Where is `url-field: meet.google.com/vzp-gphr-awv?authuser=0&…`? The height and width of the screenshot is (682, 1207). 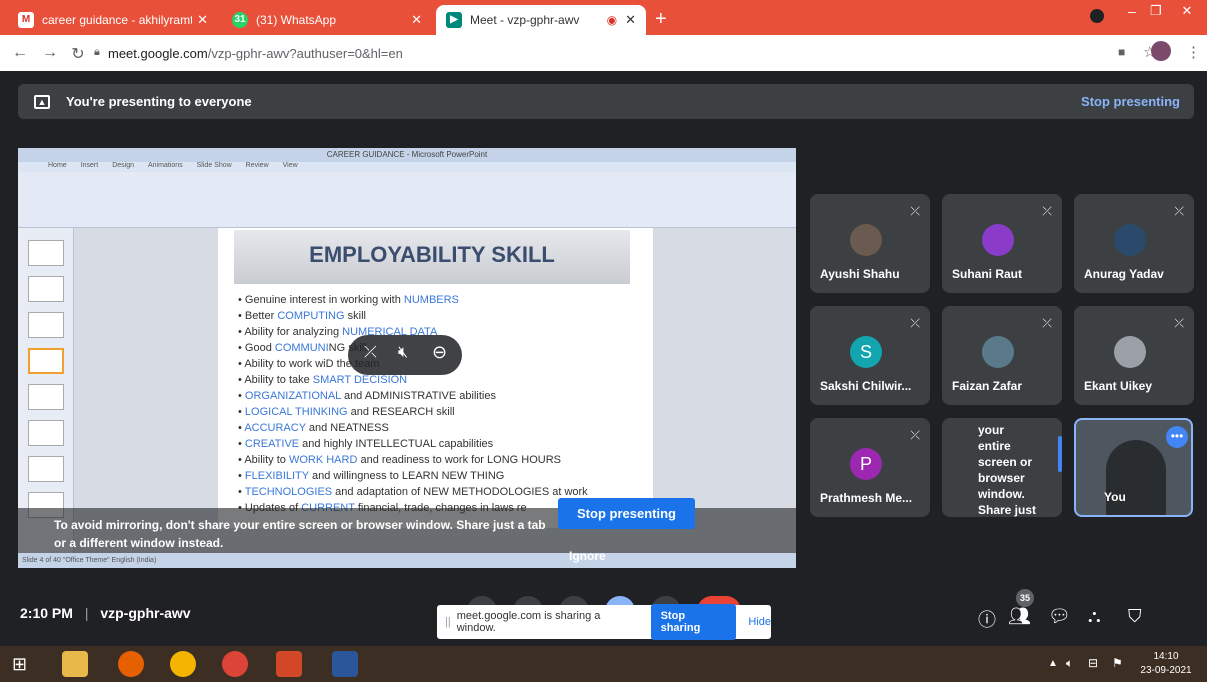 url-field: meet.google.com/vzp-gphr-awv?authuser=0&… is located at coordinates (588, 54).